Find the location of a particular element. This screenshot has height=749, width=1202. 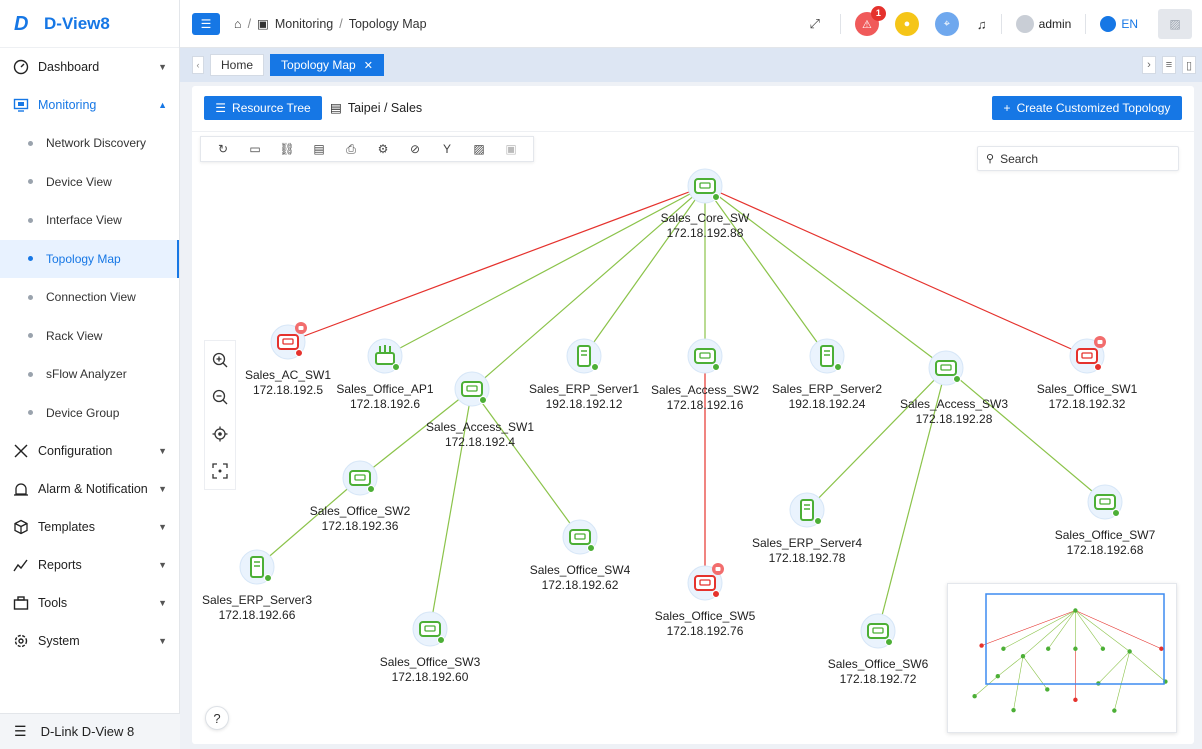

topology-node-off5: Sales_Office_SW5172.18.192.76 is located at coordinates (705, 600).